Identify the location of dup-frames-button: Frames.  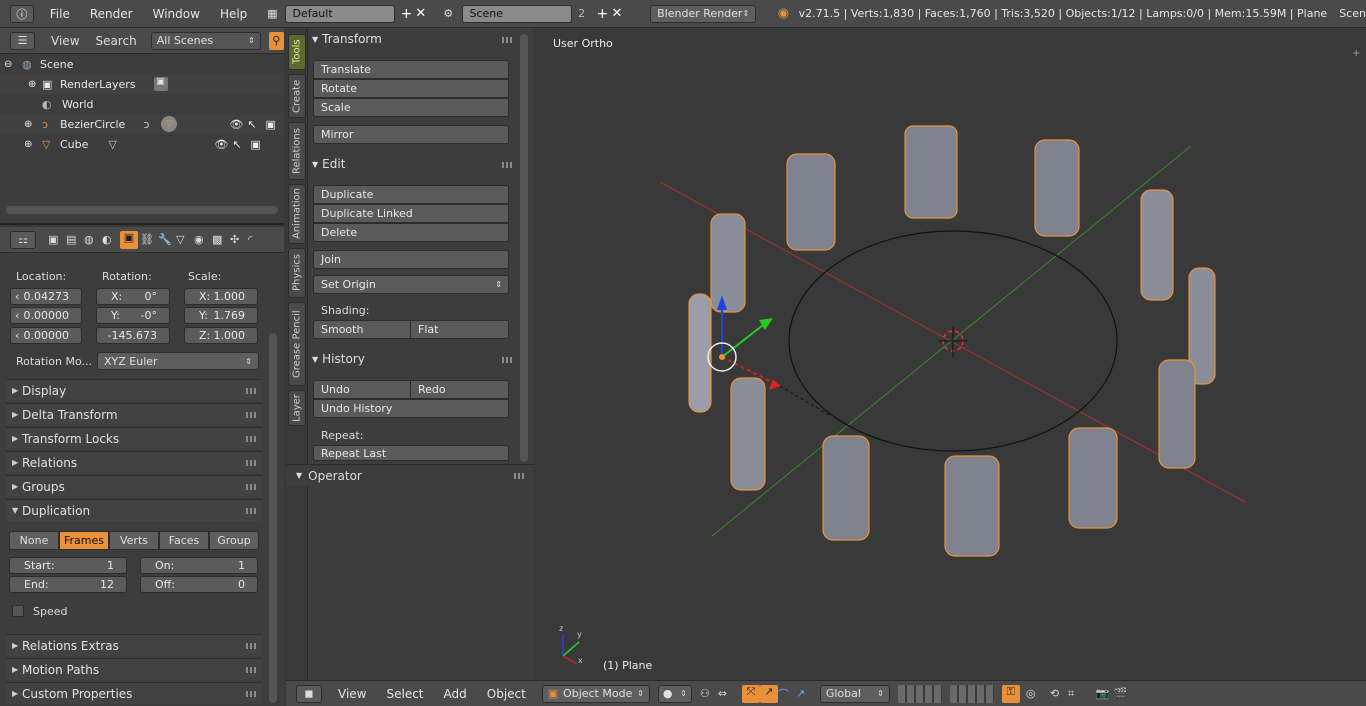
(84, 540).